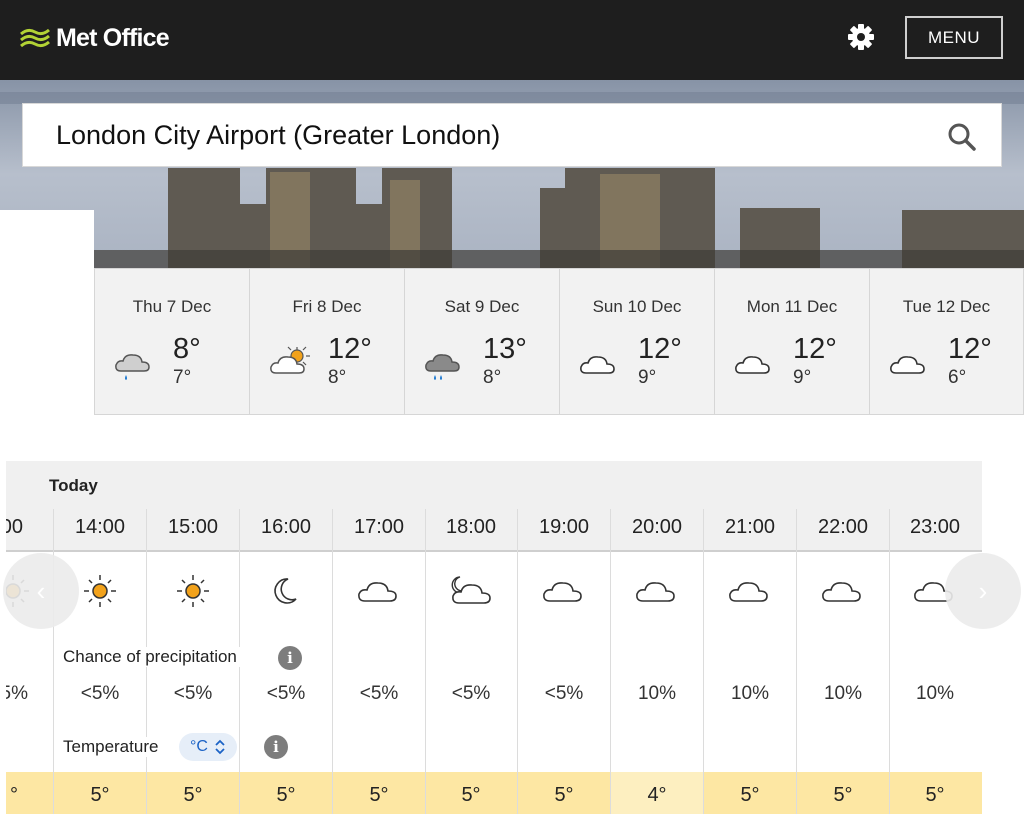  I want to click on hour-time: 16:00, so click(286, 527).